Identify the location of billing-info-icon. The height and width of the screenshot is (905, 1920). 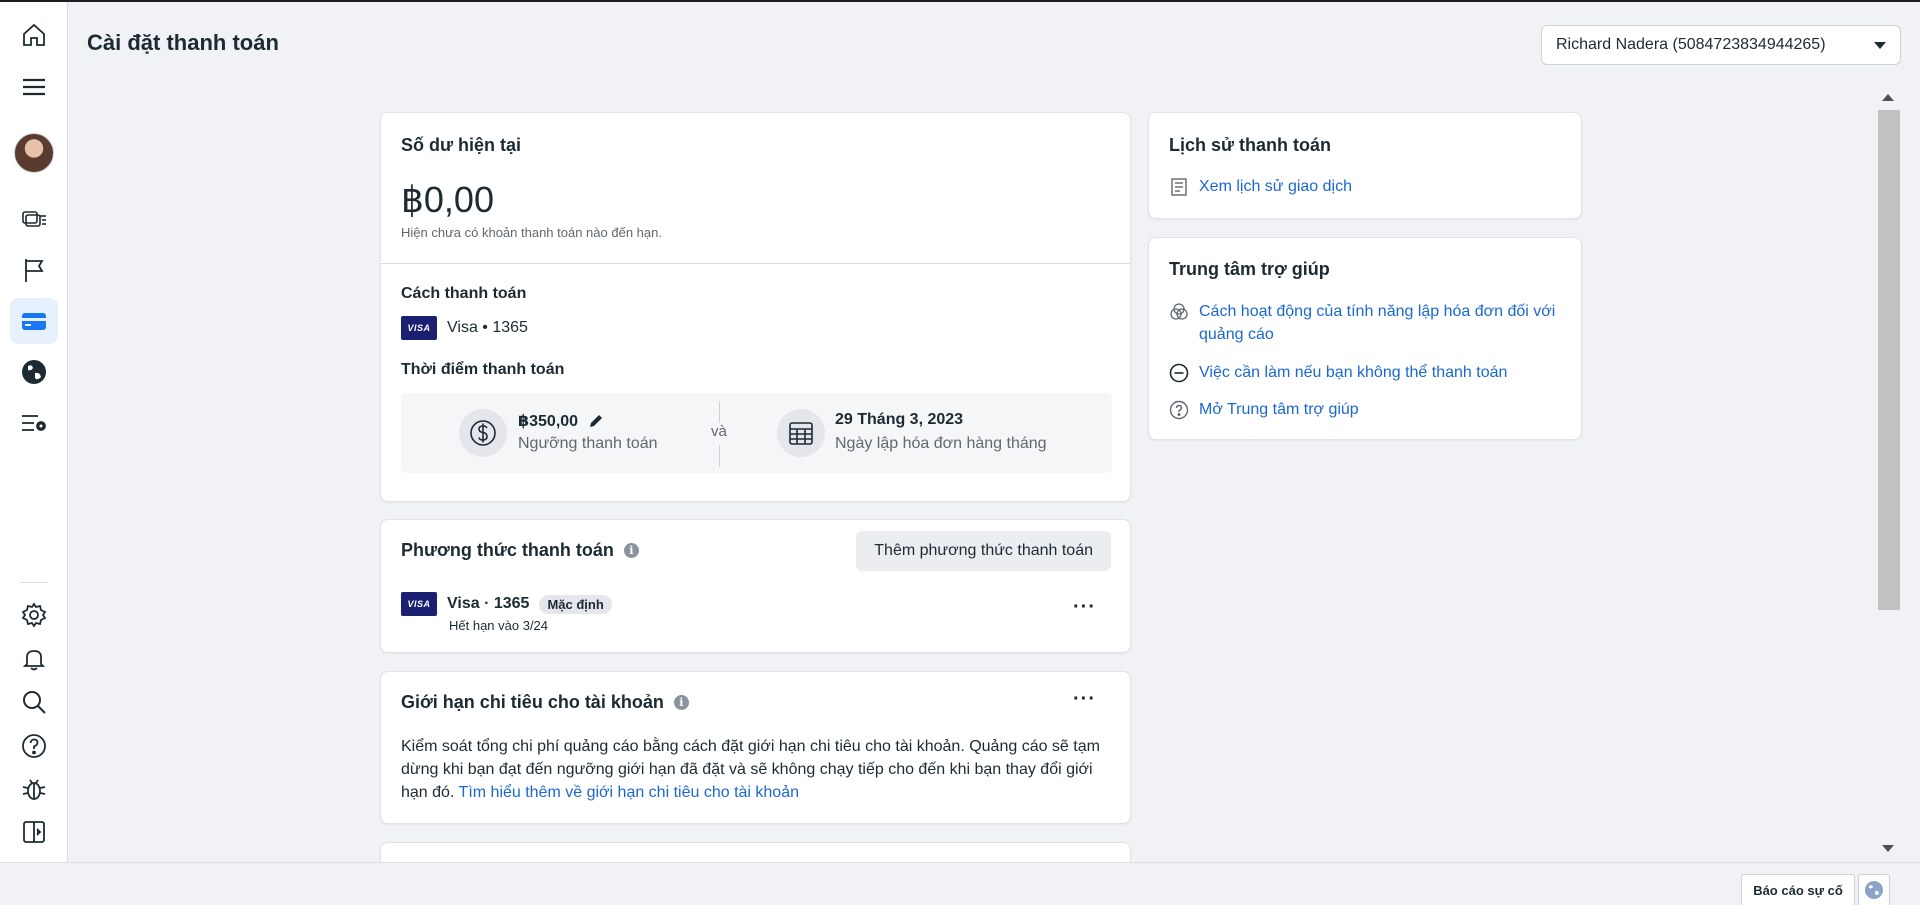
(1179, 311).